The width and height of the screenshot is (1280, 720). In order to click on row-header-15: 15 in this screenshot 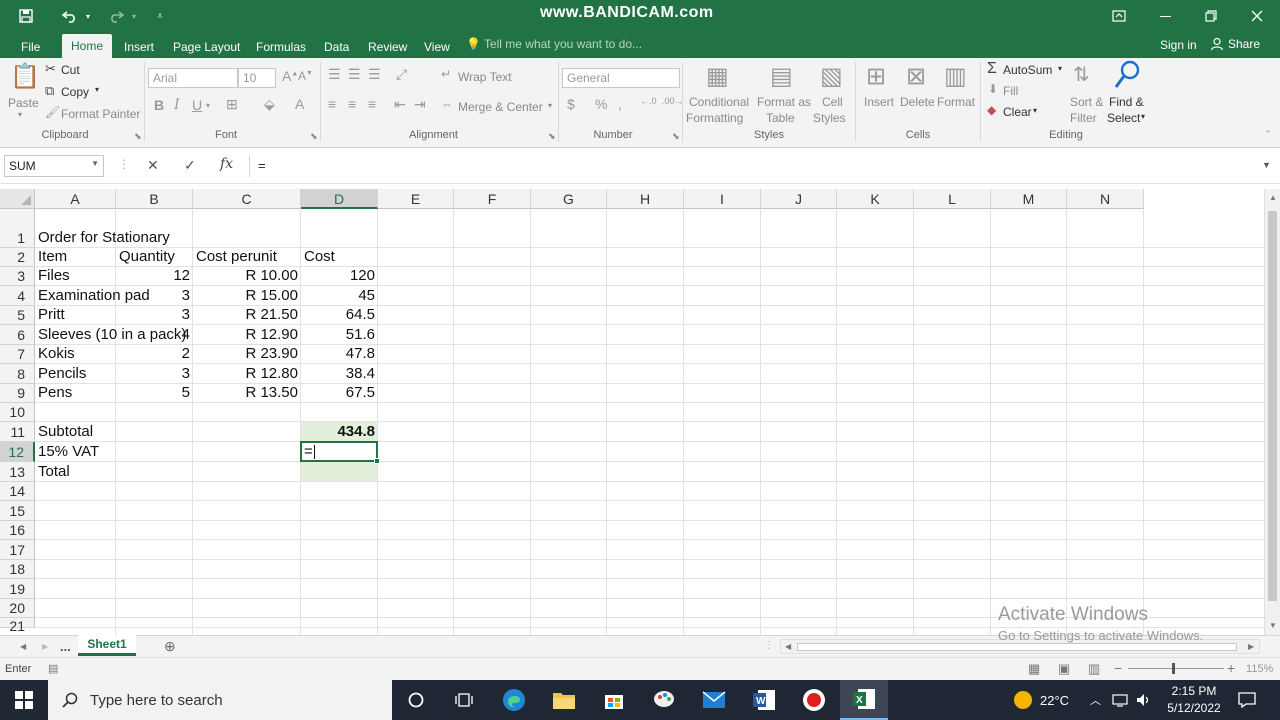, I will do `click(17, 511)`.